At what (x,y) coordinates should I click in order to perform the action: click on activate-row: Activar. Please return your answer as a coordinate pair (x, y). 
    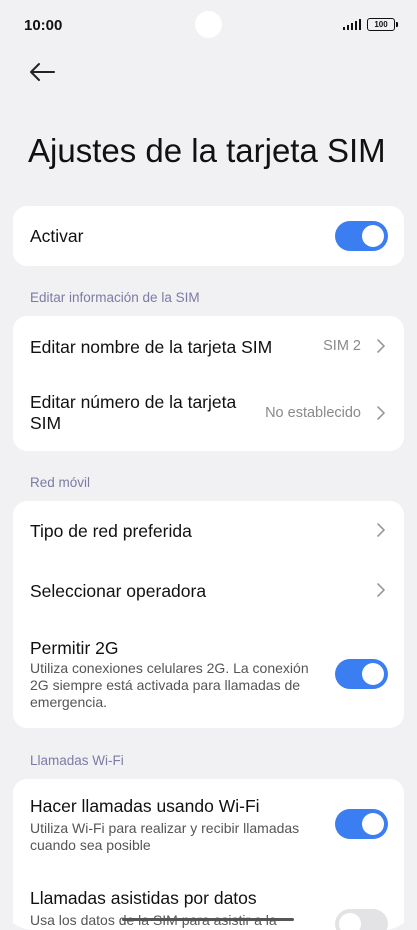
    Looking at the image, I should click on (208, 236).